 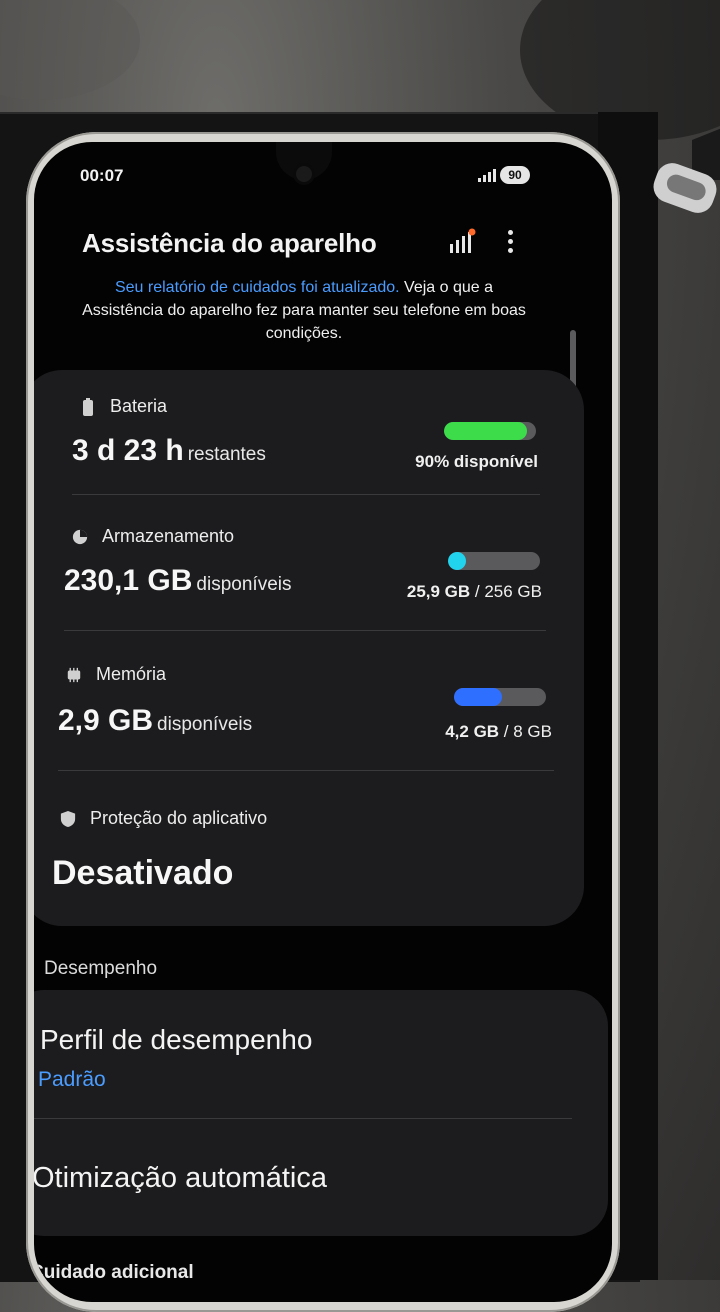 What do you see at coordinates (180, 1178) in the screenshot?
I see `auto-optimization-item: Otimização automática` at bounding box center [180, 1178].